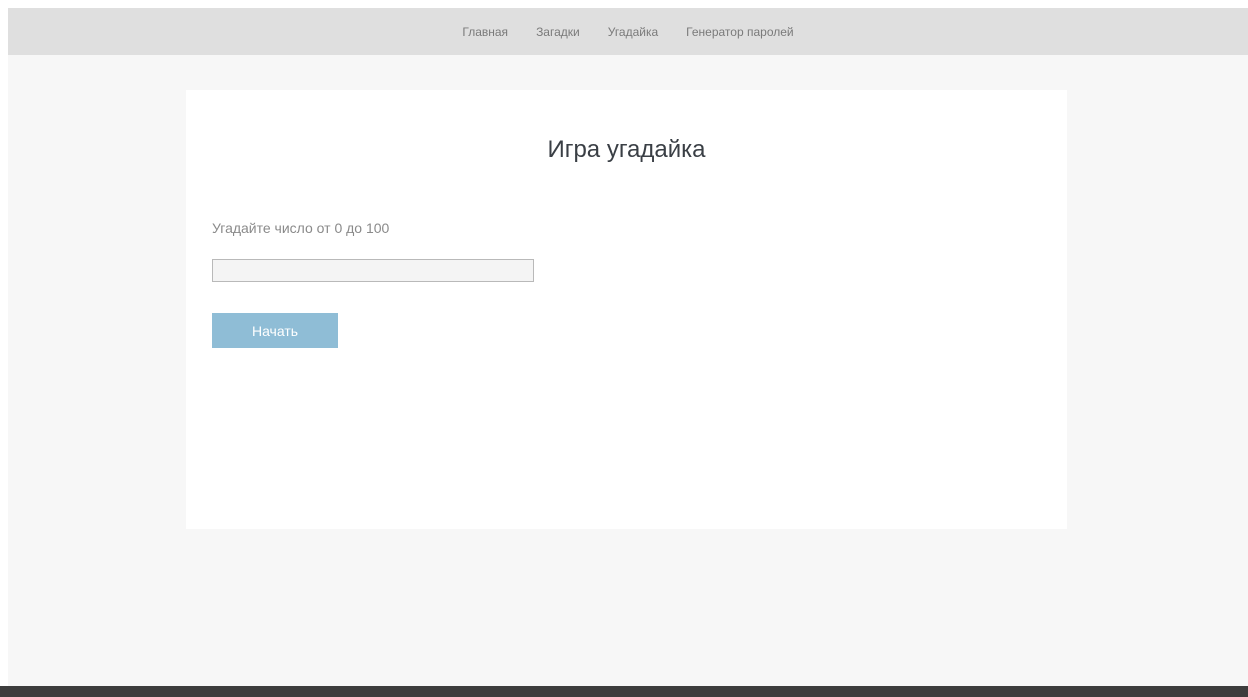  What do you see at coordinates (626, 149) in the screenshot?
I see `page-title: Игра угадайка` at bounding box center [626, 149].